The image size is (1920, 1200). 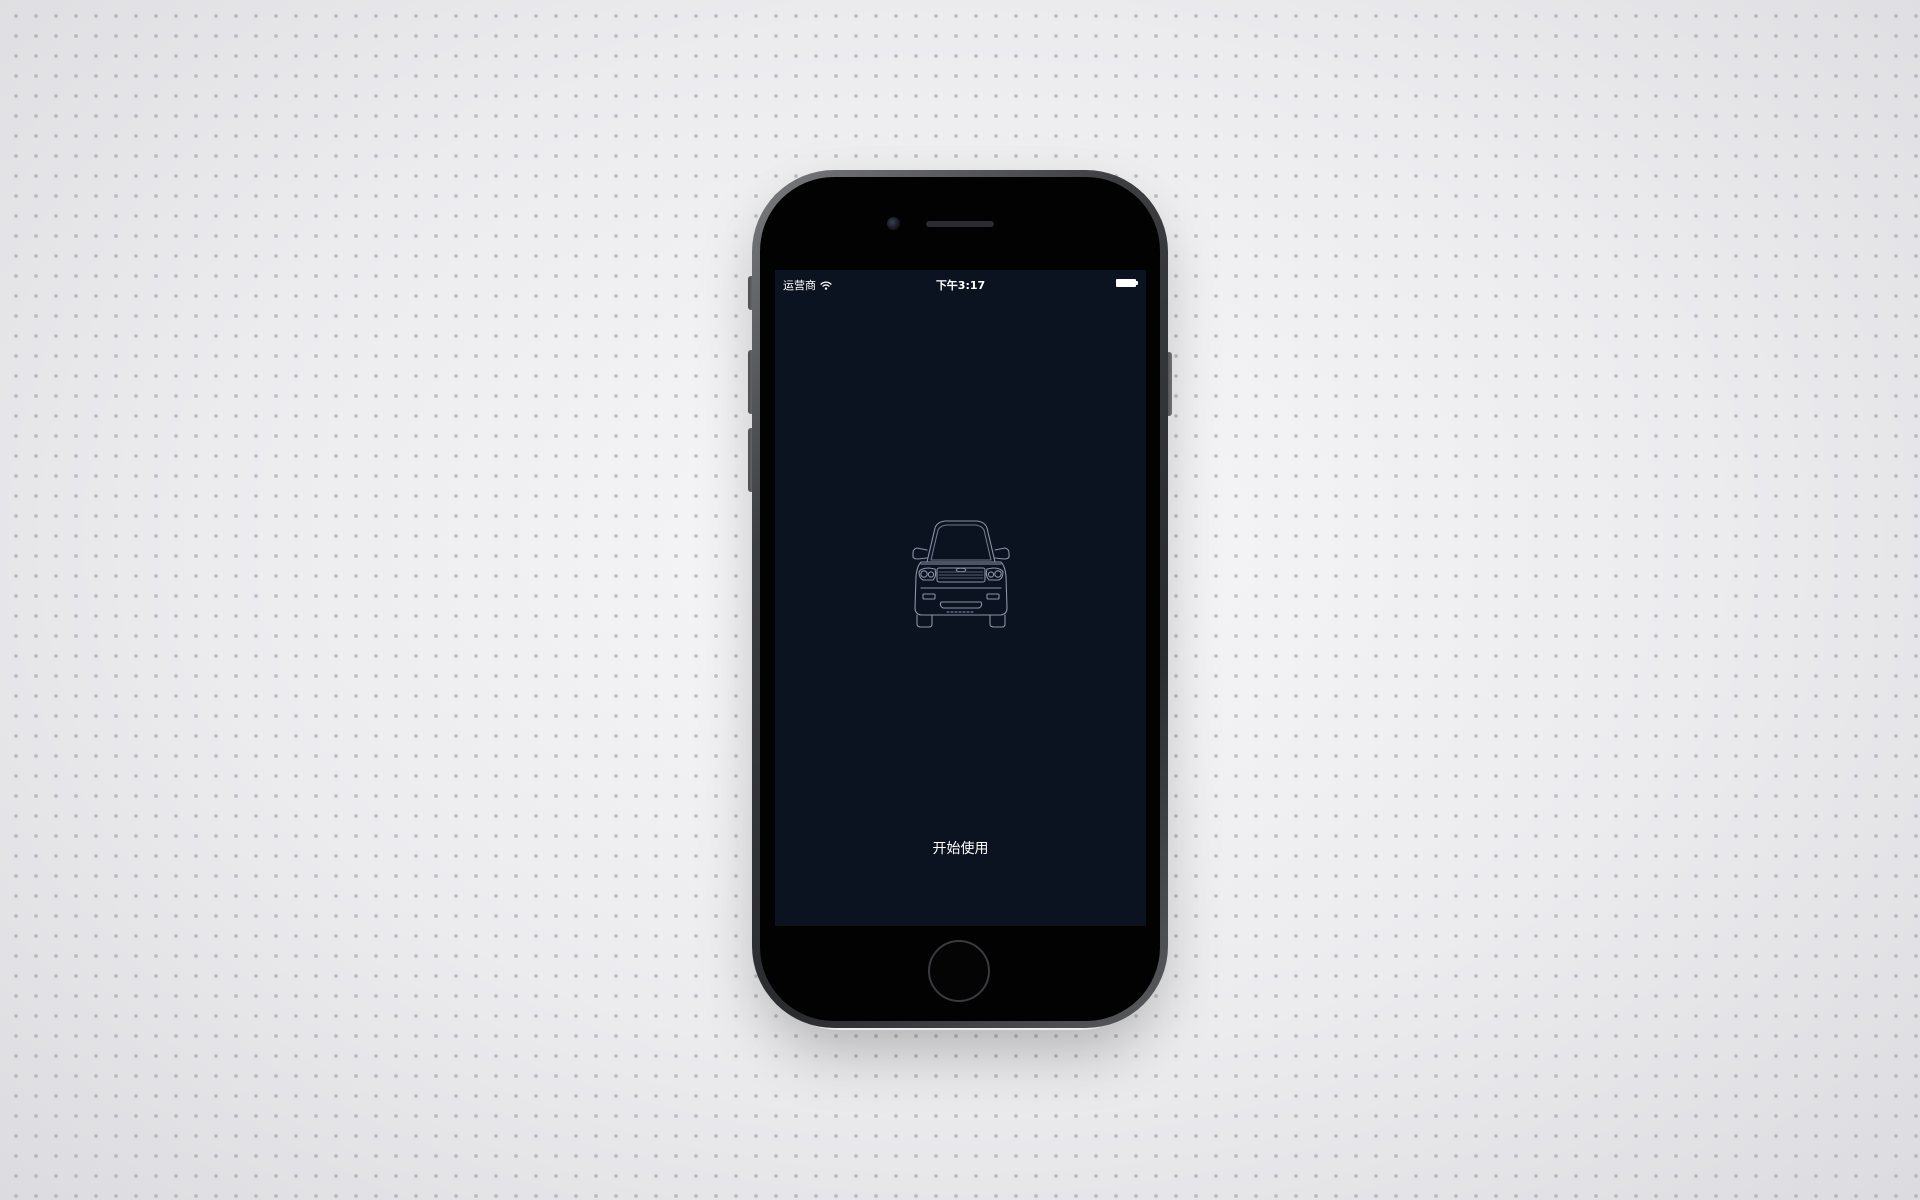 I want to click on start-button: 开始使用, so click(x=960, y=849).